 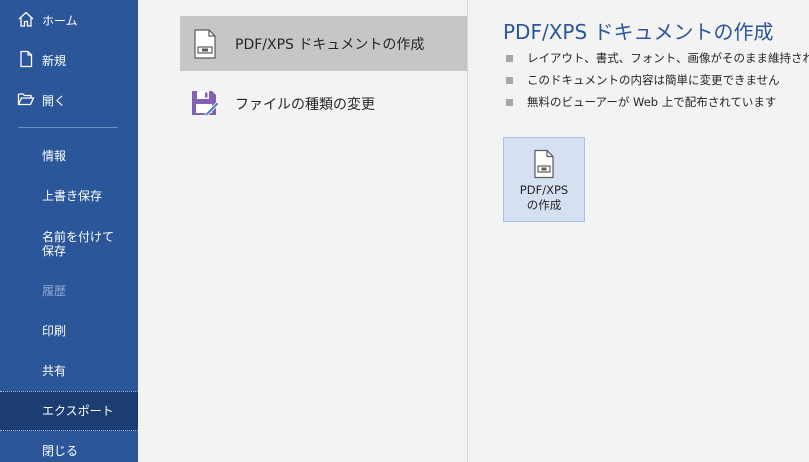 I want to click on new-document-icon, so click(x=26, y=59).